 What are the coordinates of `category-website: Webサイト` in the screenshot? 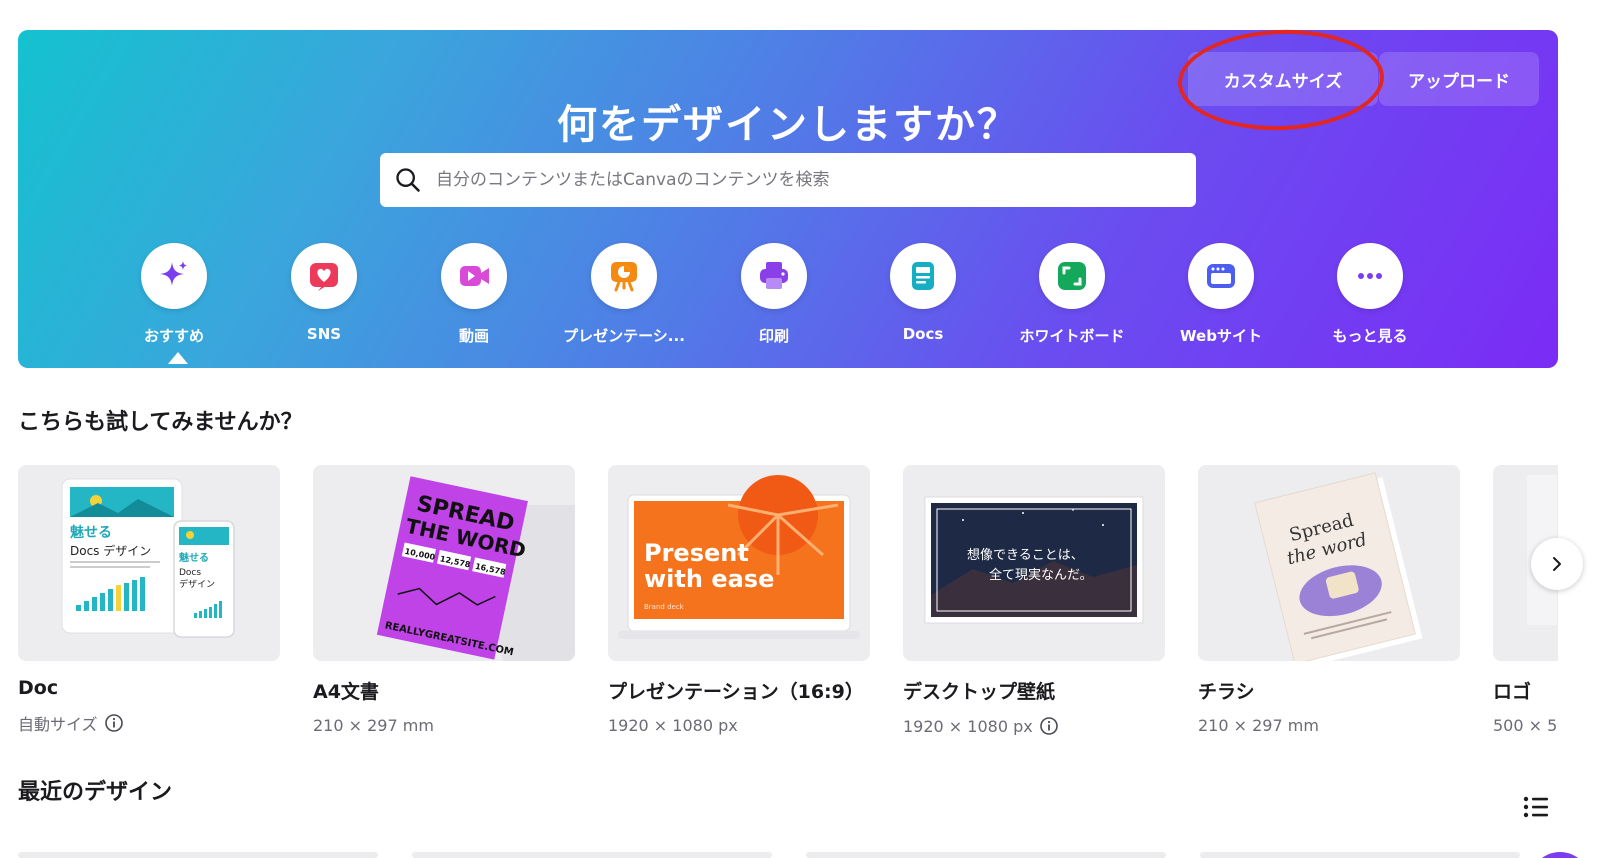 It's located at (1221, 294).